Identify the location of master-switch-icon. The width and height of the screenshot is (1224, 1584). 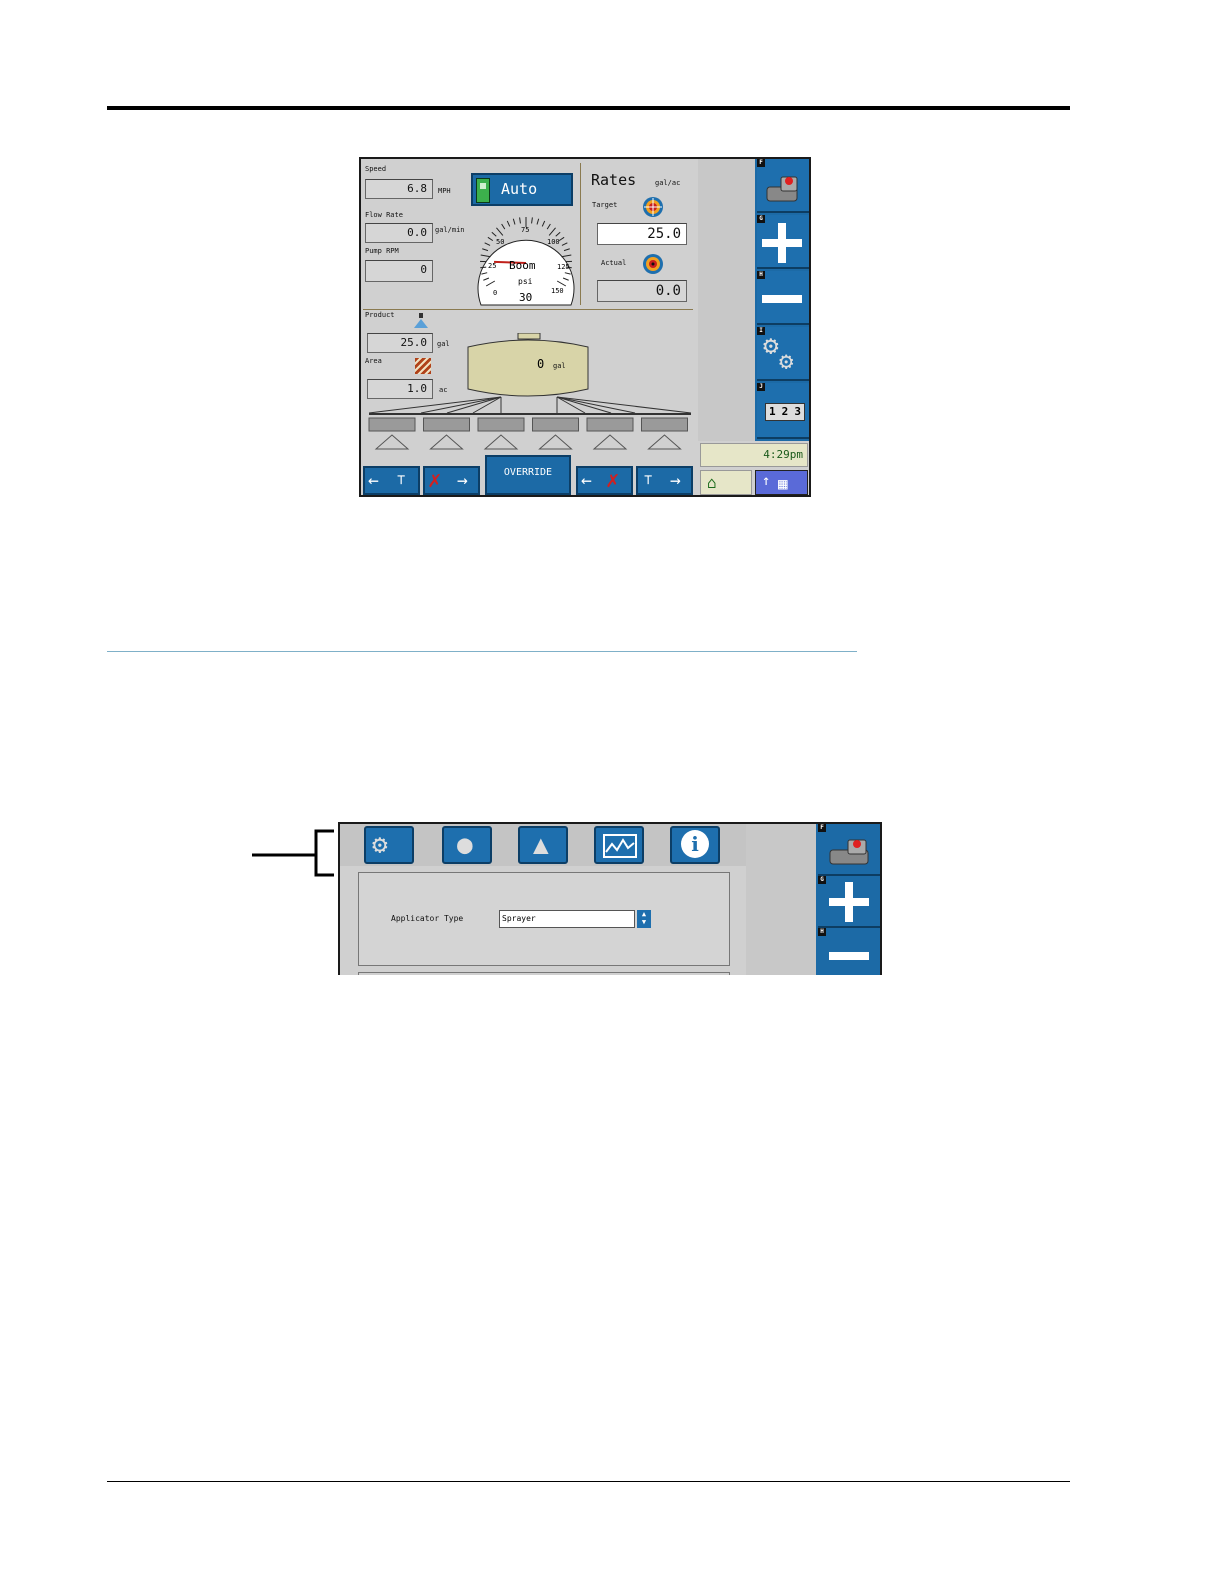
(849, 852).